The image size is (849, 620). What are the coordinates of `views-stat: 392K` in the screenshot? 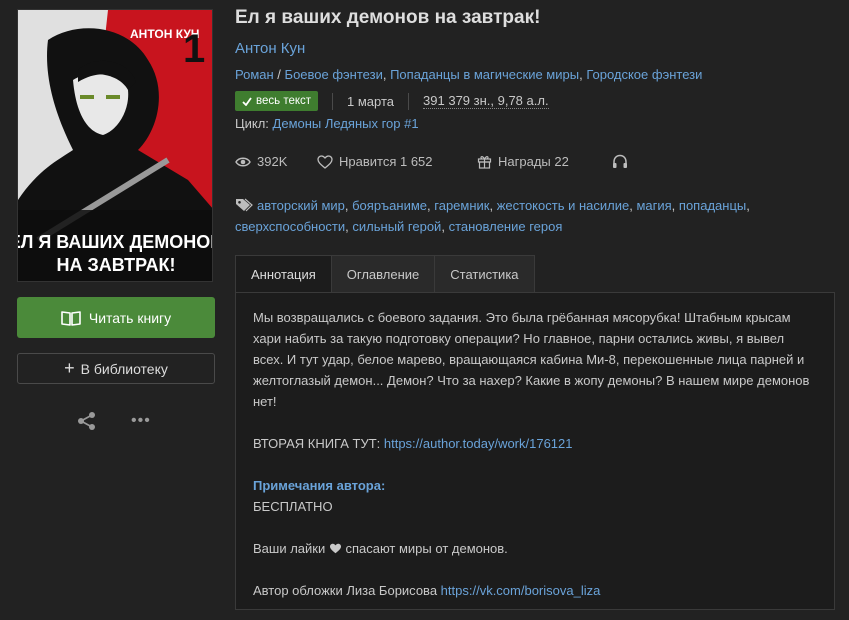 It's located at (276, 161).